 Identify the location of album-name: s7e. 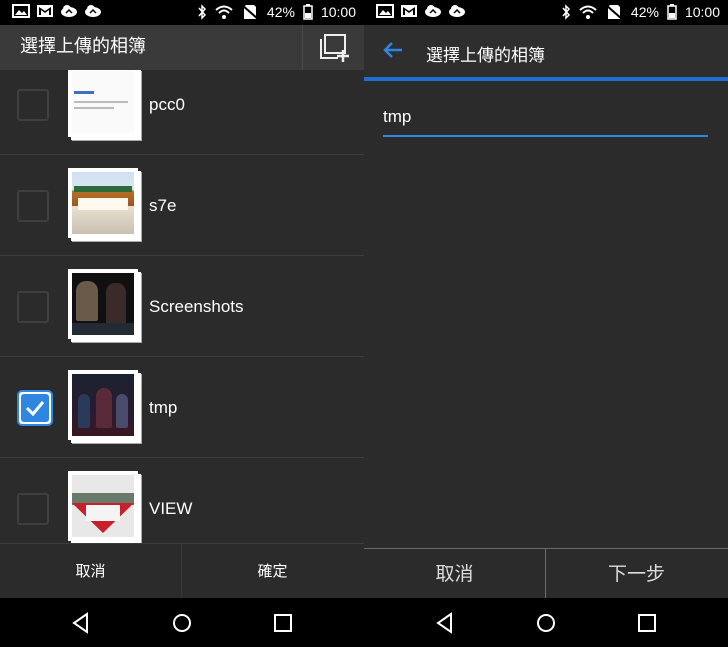
(163, 205).